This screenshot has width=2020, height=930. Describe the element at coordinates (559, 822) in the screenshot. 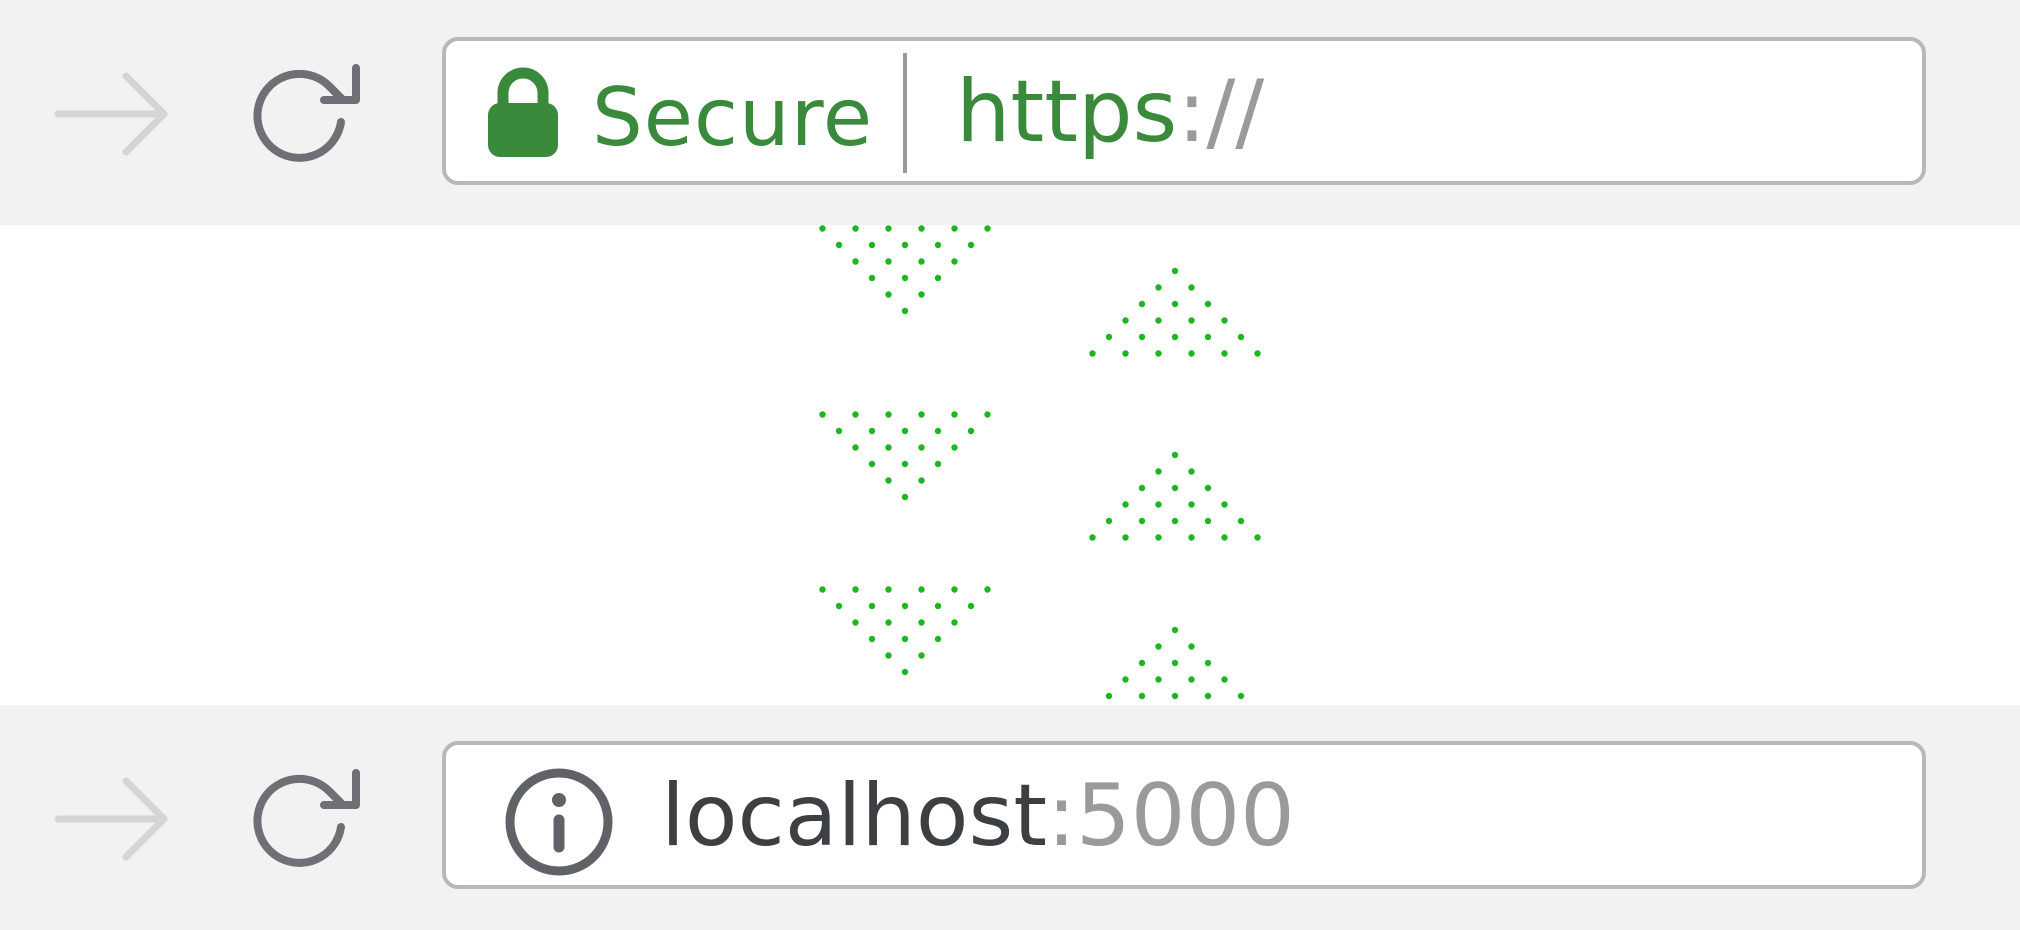

I see `info-icon` at that location.